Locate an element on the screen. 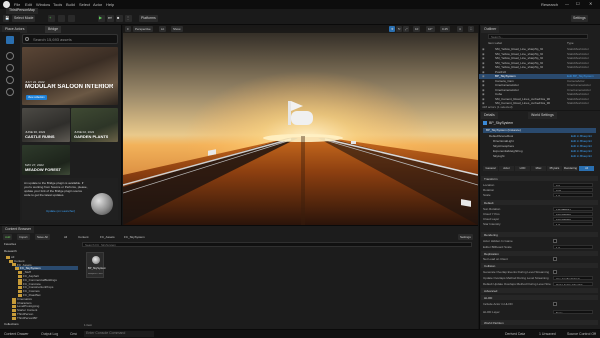 This screenshot has width=600, height=338. section-collision: Collision is located at coordinates (539, 265).